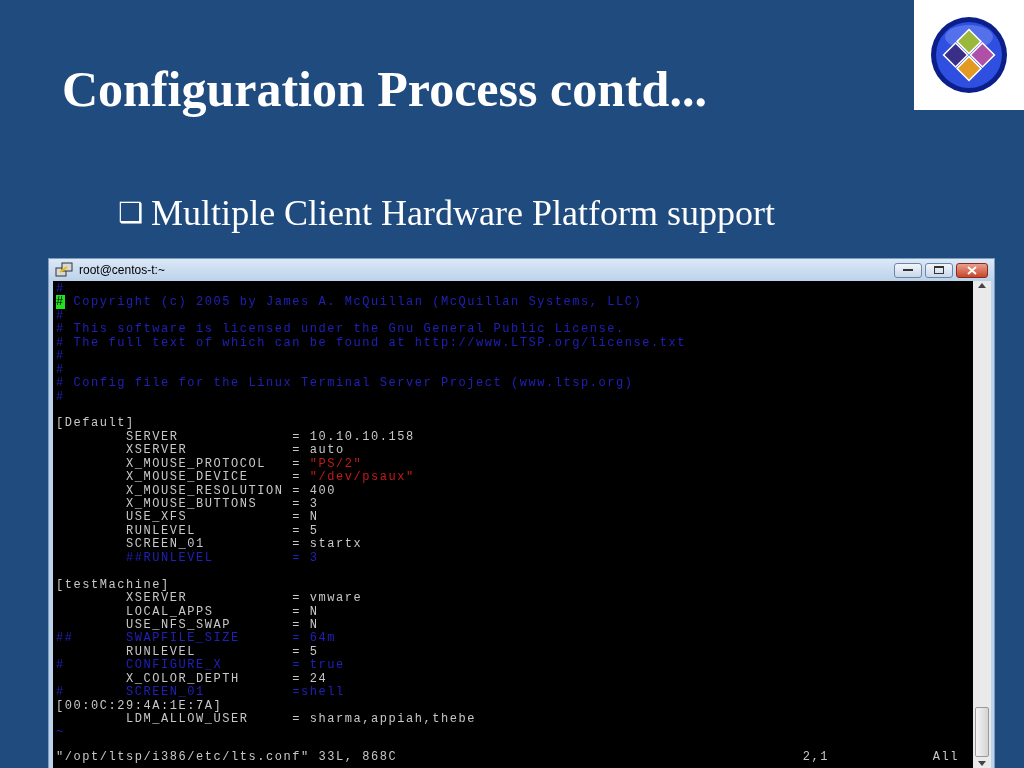  I want to click on maximize-button, so click(939, 270).